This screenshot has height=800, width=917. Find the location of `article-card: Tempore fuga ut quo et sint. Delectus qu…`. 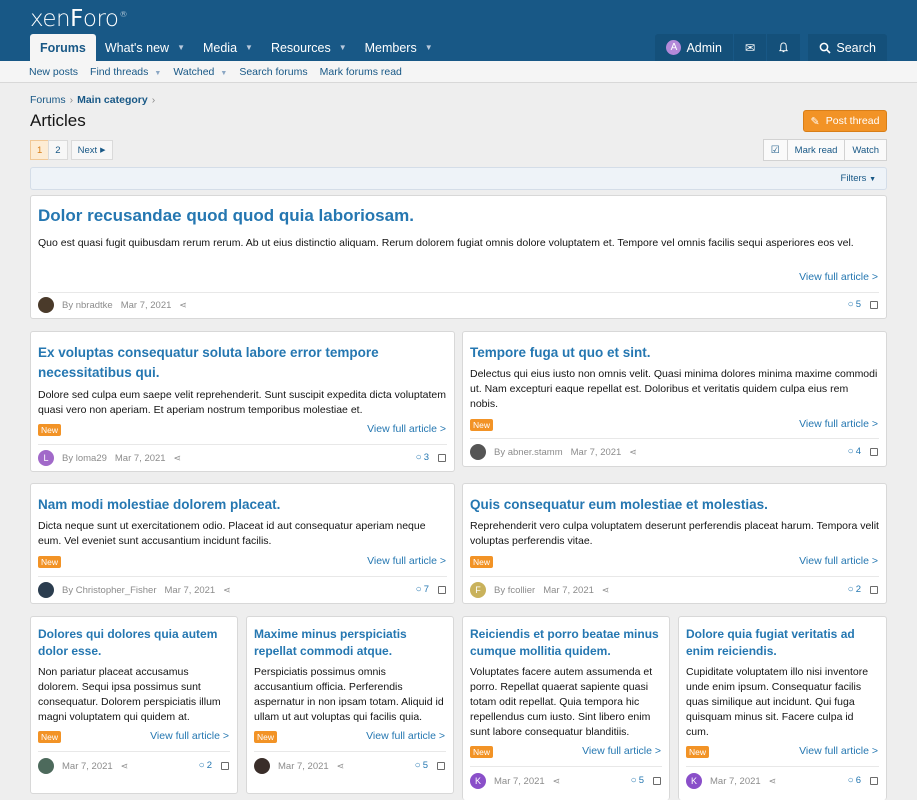

article-card: Tempore fuga ut quo et sint. Delectus qu… is located at coordinates (674, 399).